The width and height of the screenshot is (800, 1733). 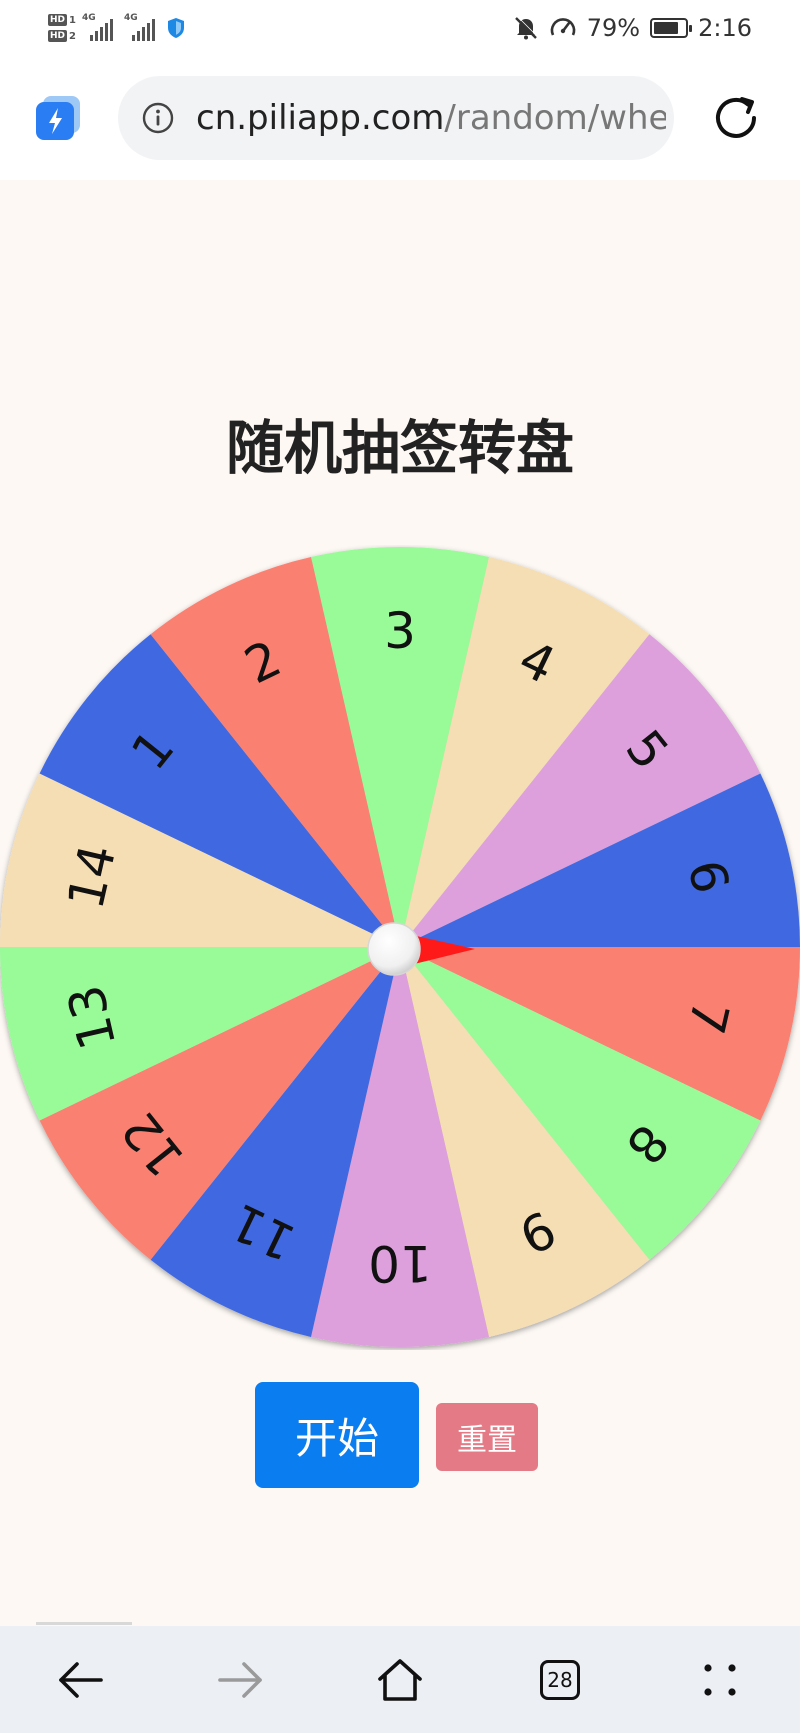 What do you see at coordinates (400, 631) in the screenshot?
I see `wheel-label-3: 3` at bounding box center [400, 631].